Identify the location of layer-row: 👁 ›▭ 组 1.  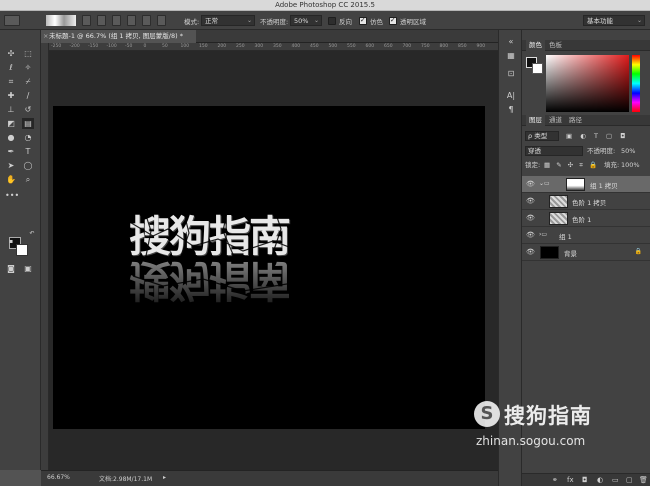
(586, 235).